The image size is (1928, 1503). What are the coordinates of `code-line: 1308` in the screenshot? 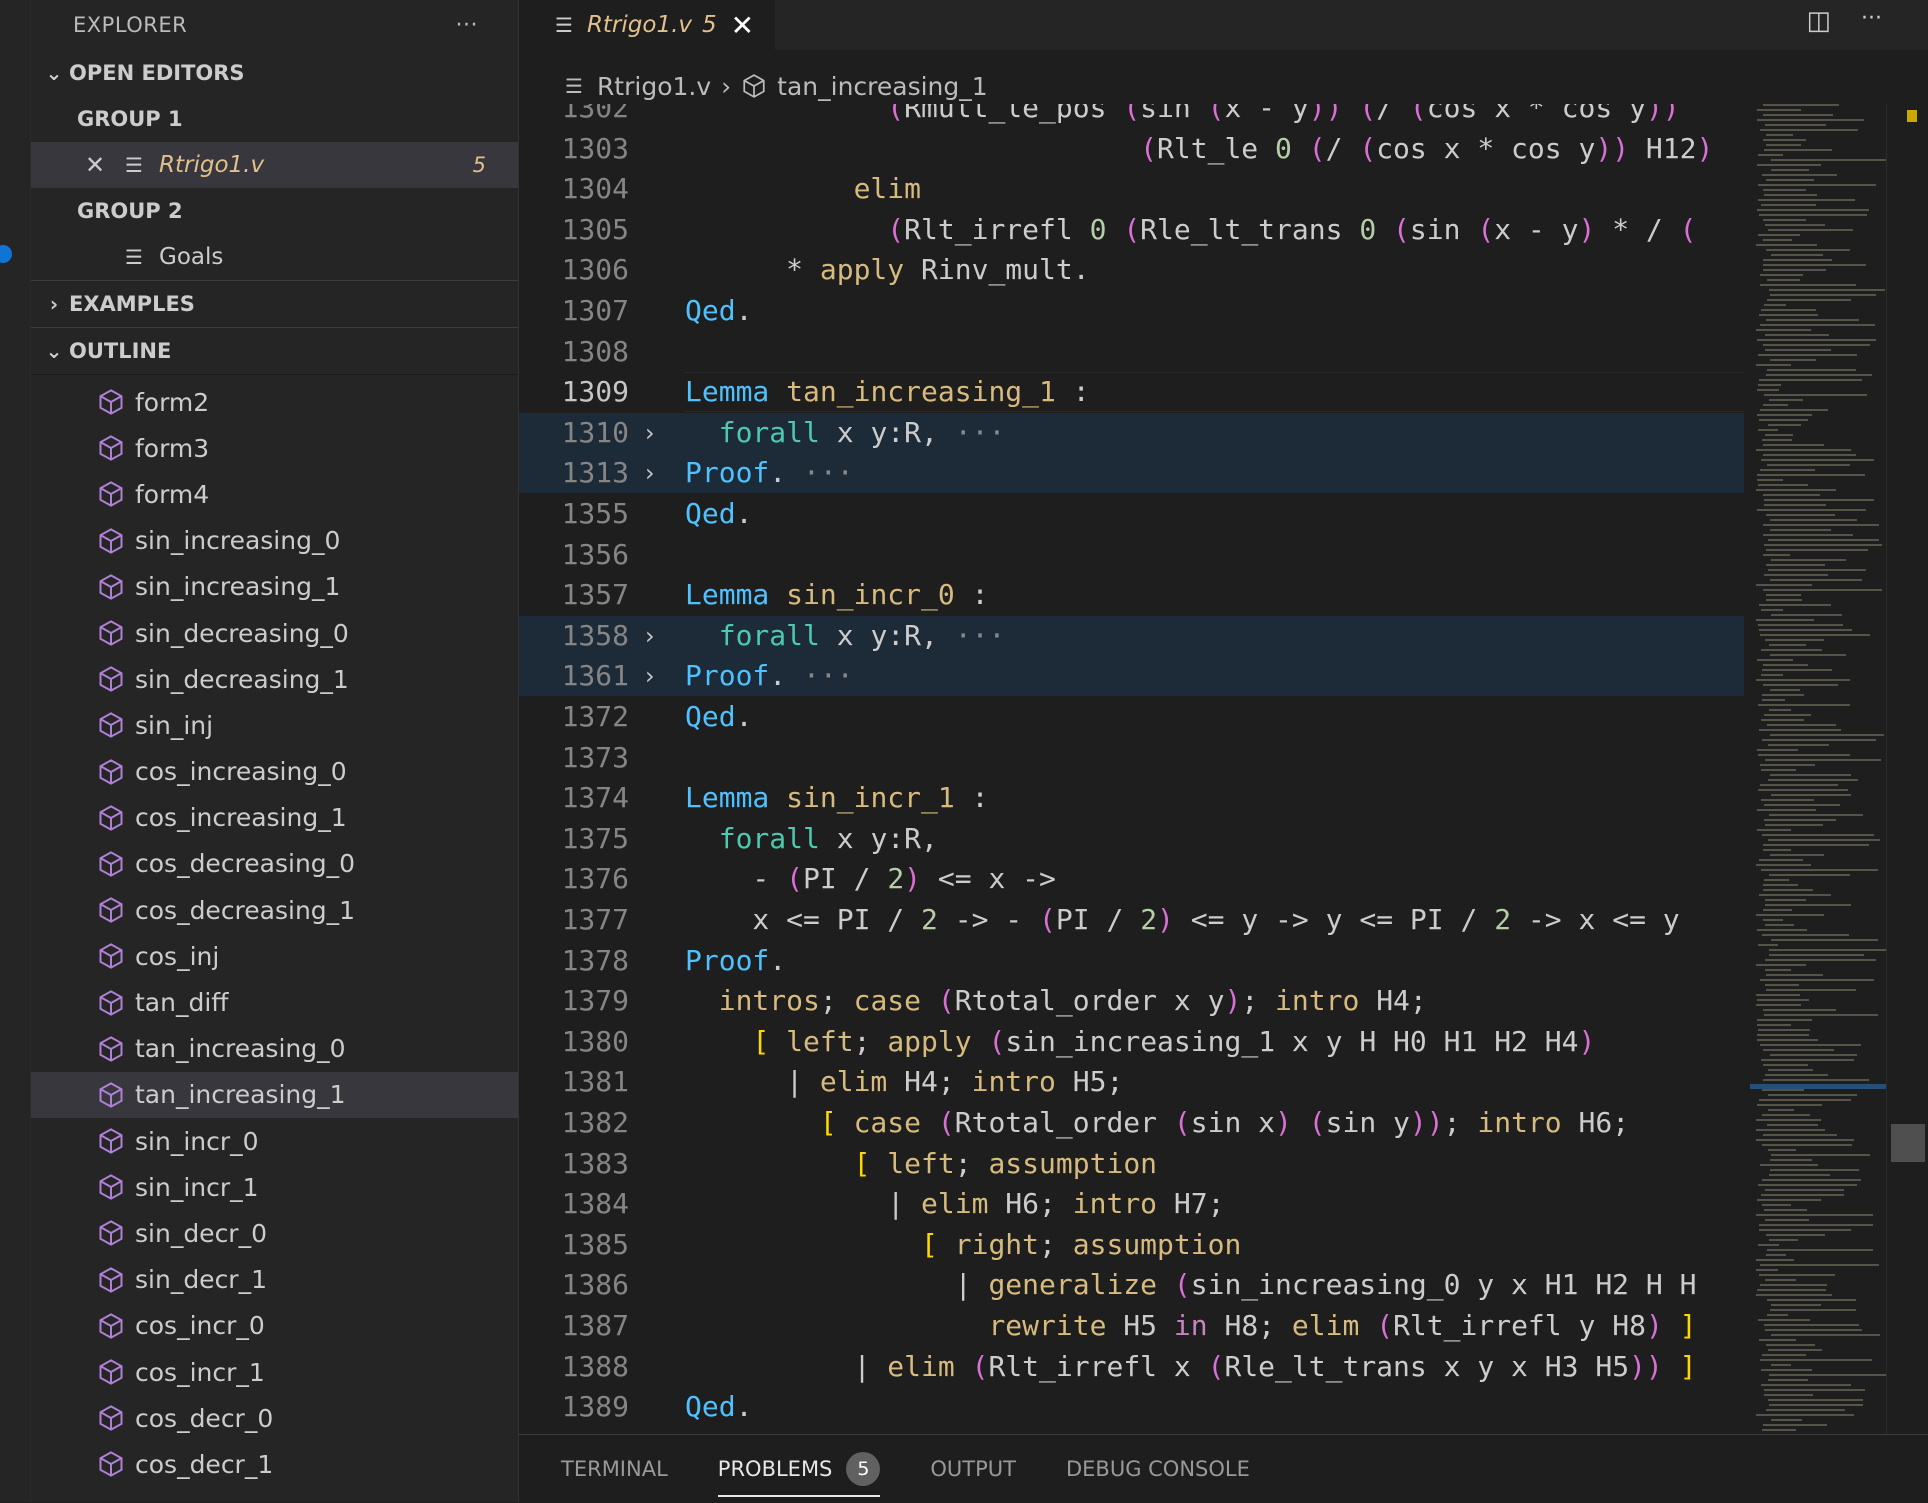 It's located at (1131, 352).